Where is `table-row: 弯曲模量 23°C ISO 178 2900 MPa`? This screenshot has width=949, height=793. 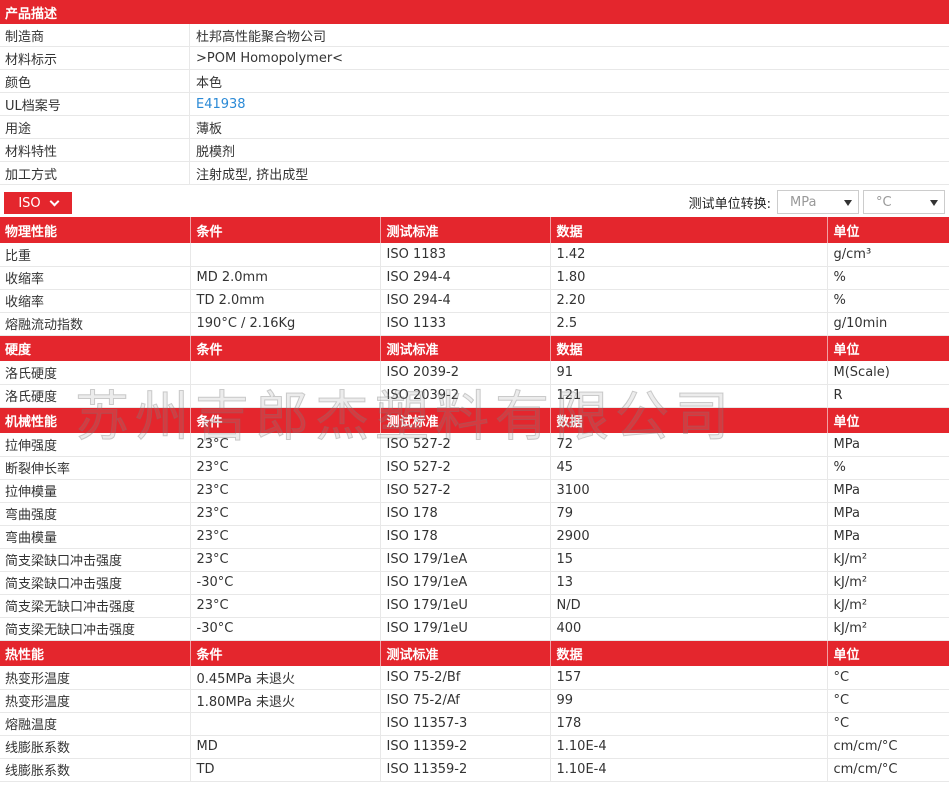
table-row: 弯曲模量 23°C ISO 178 2900 MPa is located at coordinates (474, 537).